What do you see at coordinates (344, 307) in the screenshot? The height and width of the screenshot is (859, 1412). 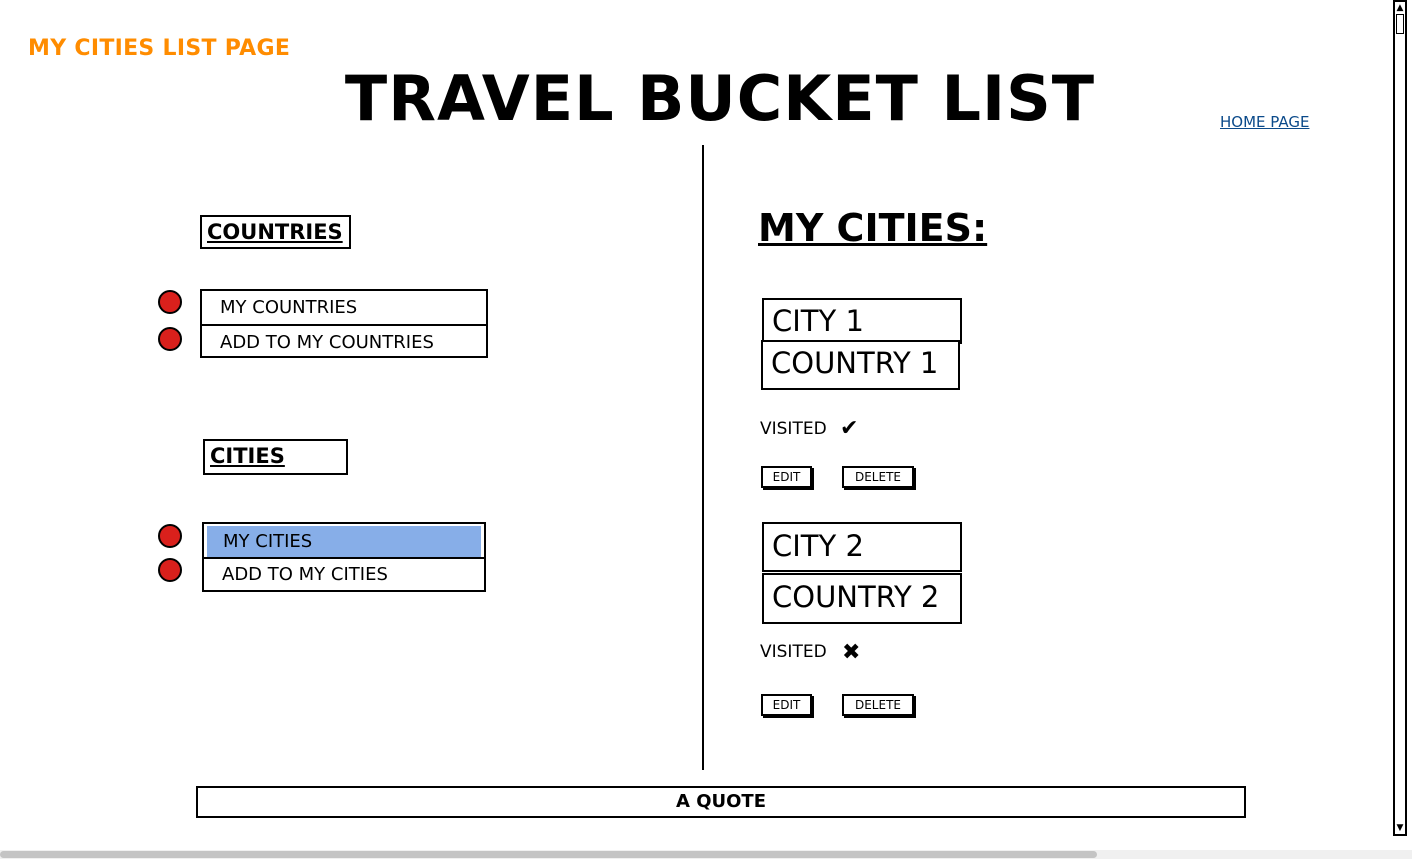 I see `menu-item-my-countries: MY COUNTRIES` at bounding box center [344, 307].